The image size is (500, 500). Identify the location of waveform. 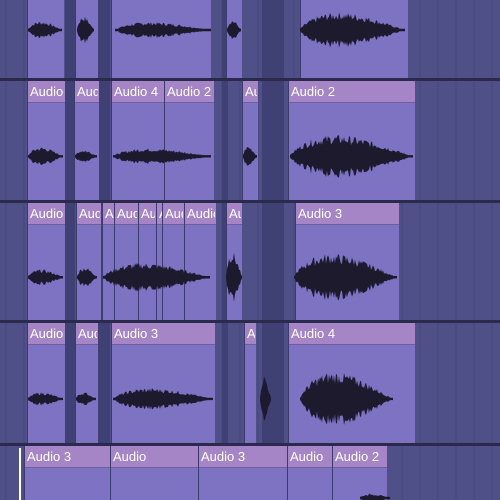
(375, 496).